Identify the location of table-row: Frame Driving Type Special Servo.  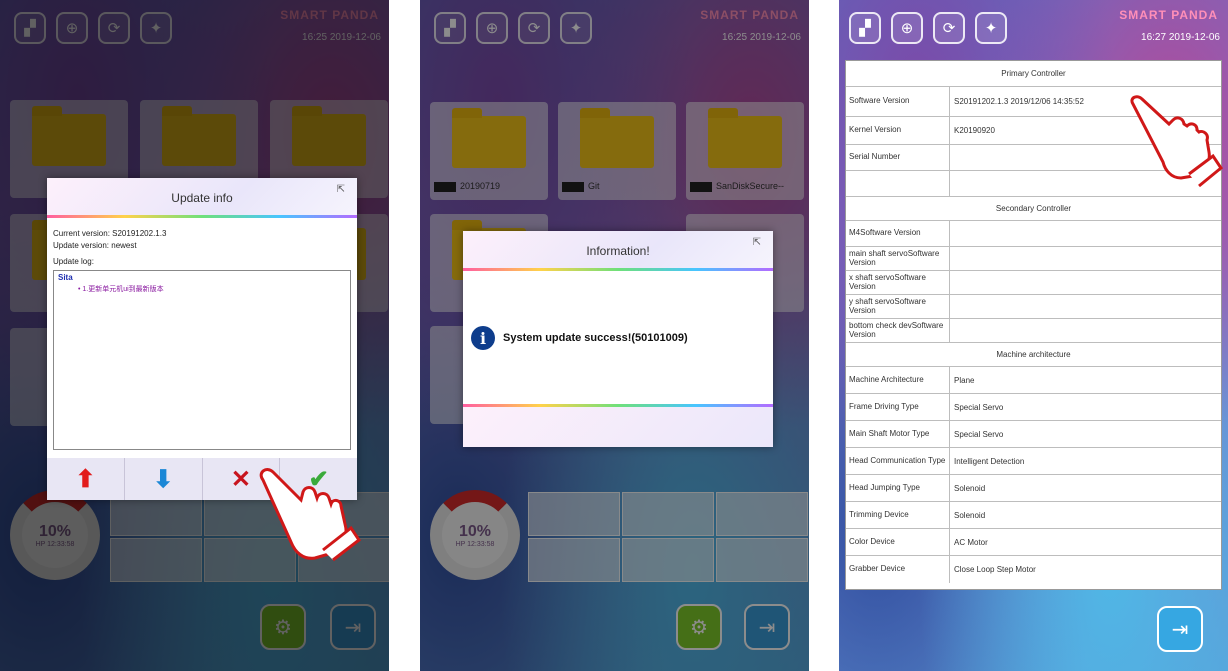
(1033, 407).